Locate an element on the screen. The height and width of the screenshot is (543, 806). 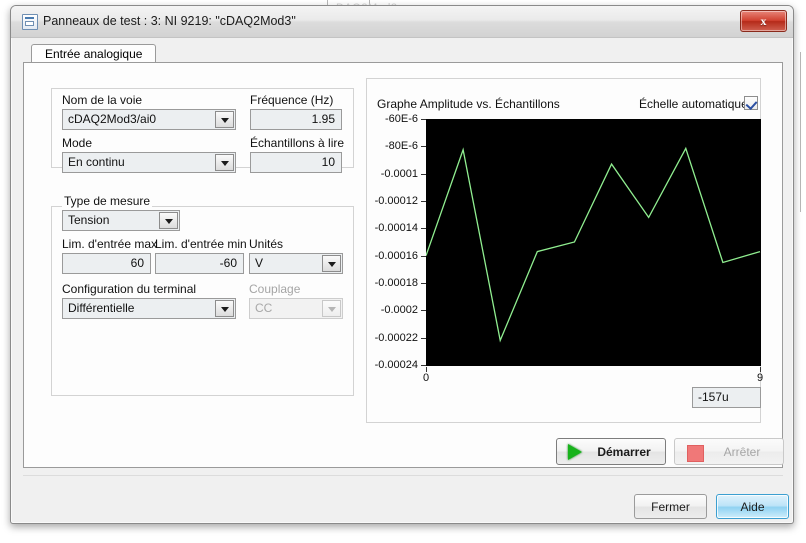
help-button: Aide is located at coordinates (752, 506).